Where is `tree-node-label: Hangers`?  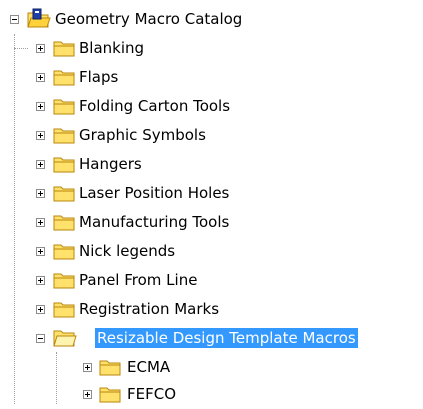 tree-node-label: Hangers is located at coordinates (110, 164).